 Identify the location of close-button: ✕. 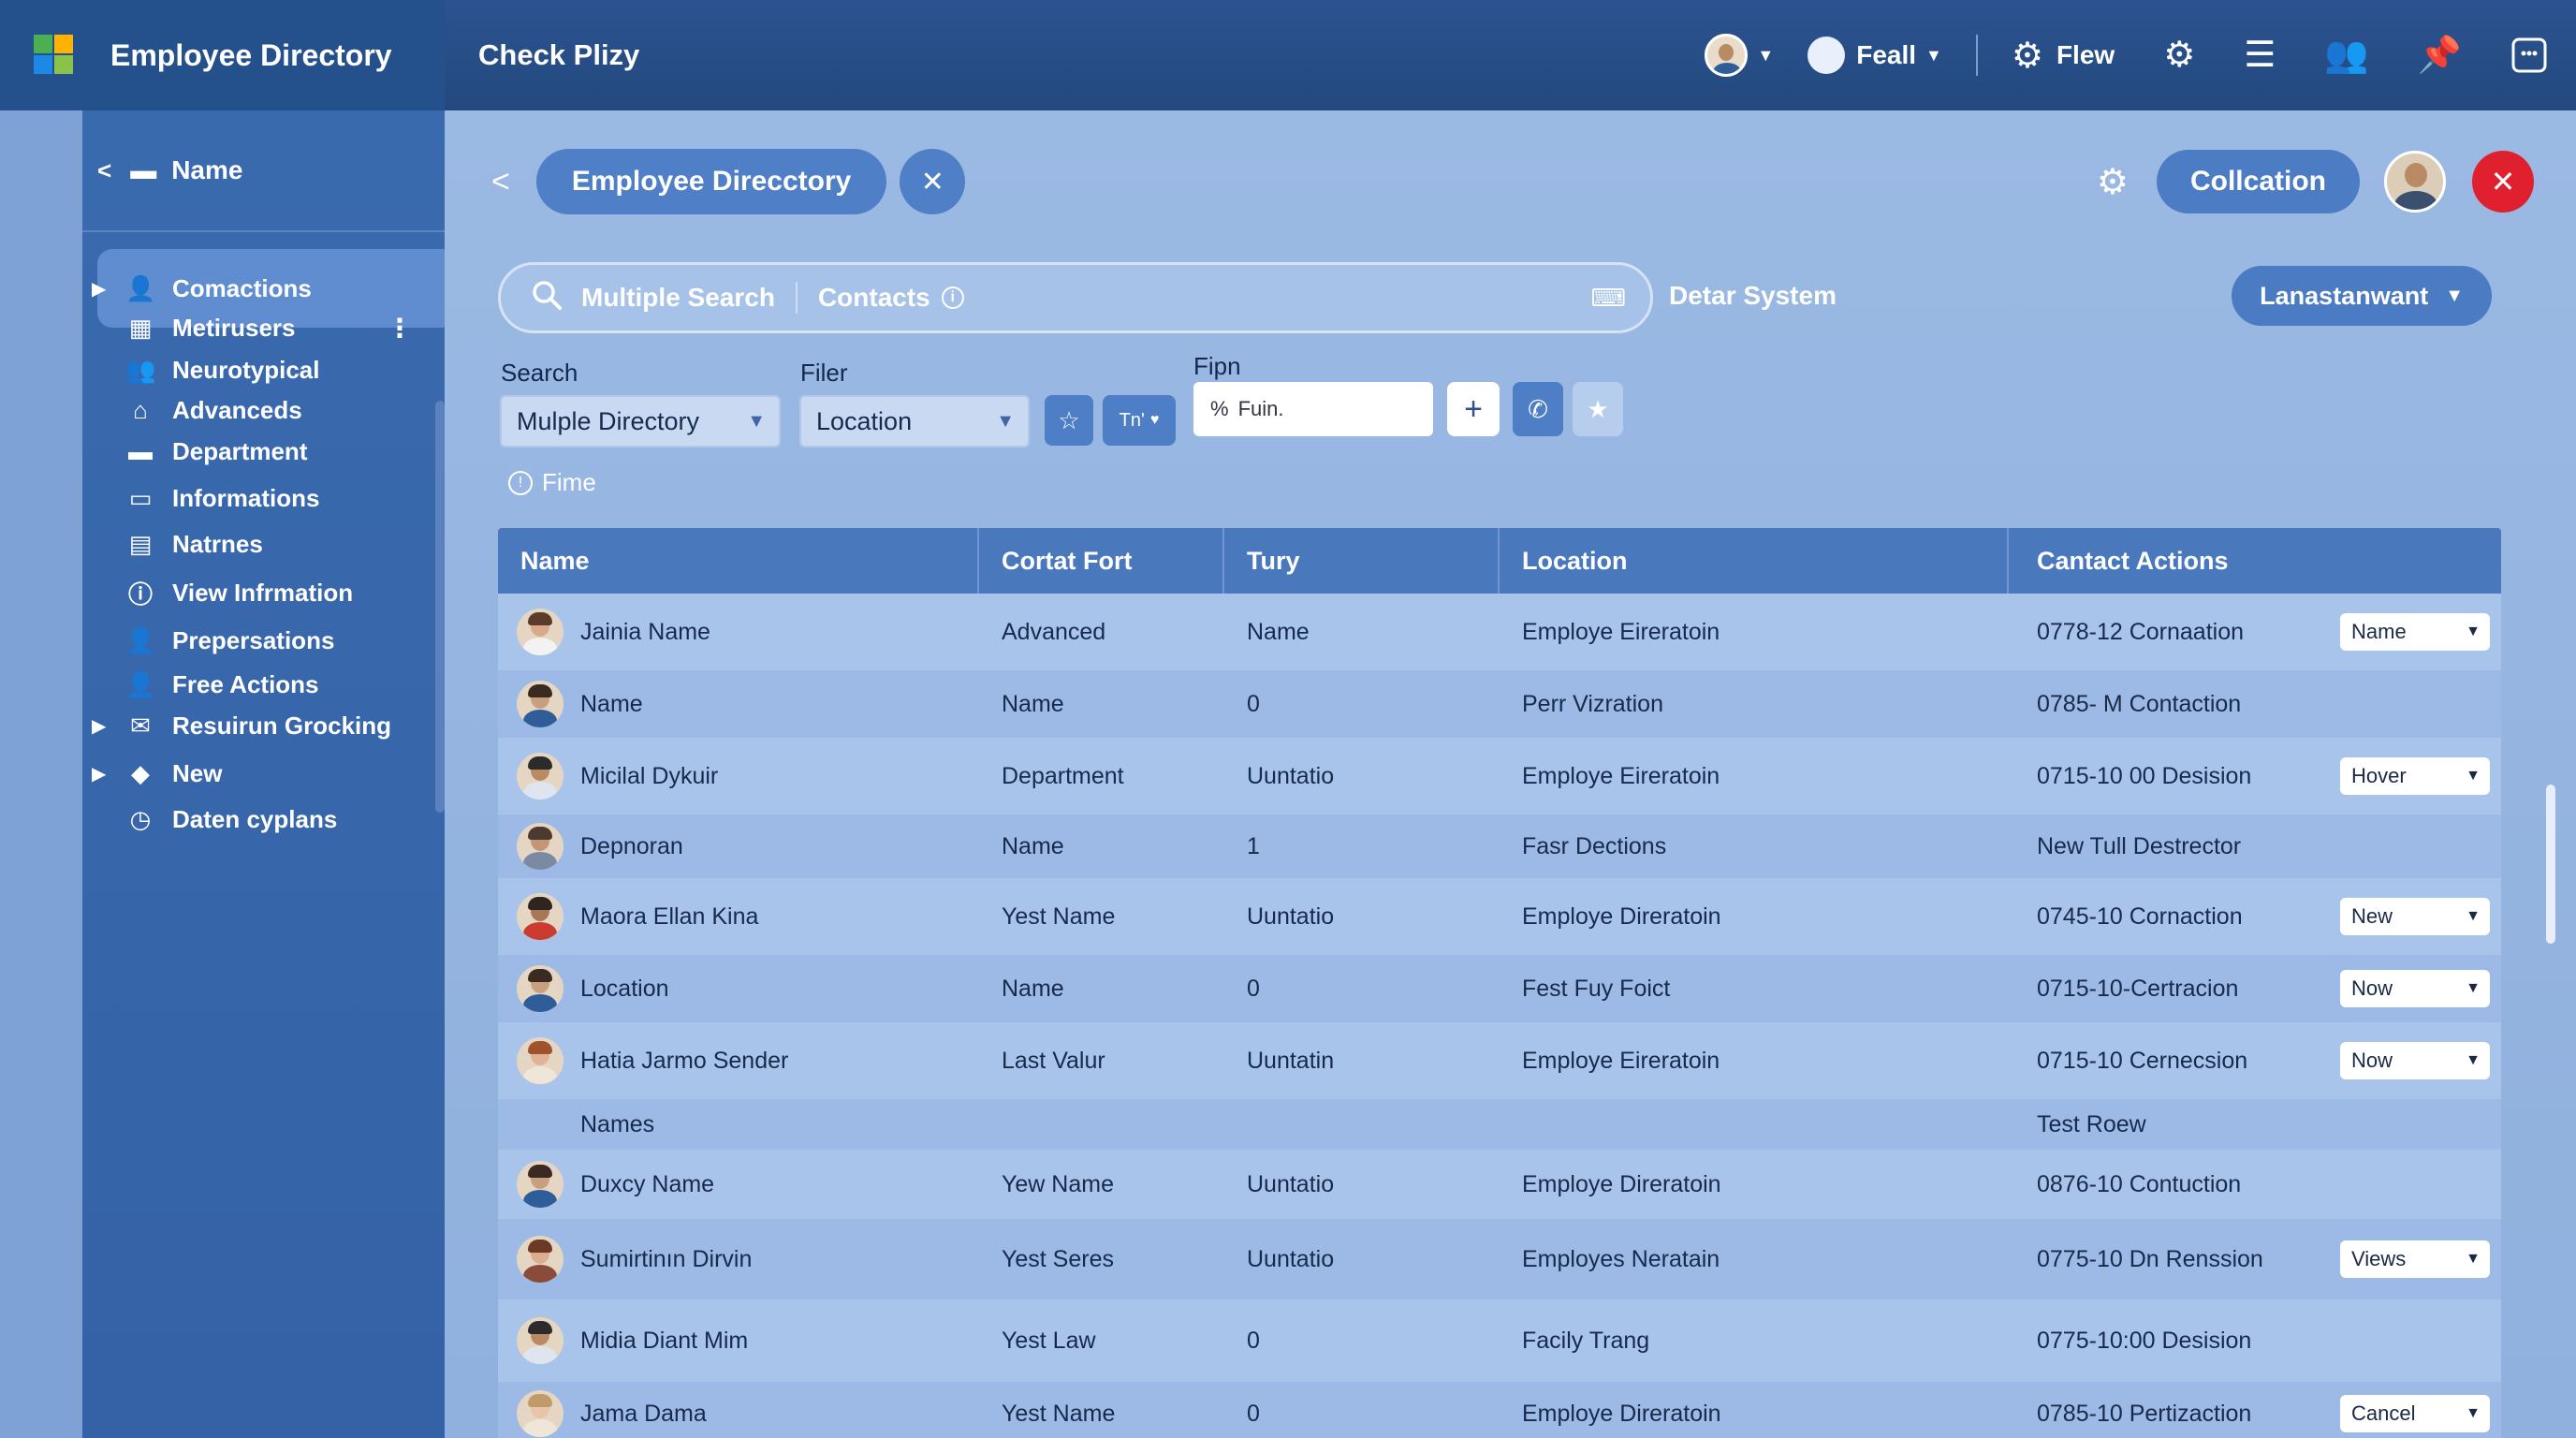
(2503, 182).